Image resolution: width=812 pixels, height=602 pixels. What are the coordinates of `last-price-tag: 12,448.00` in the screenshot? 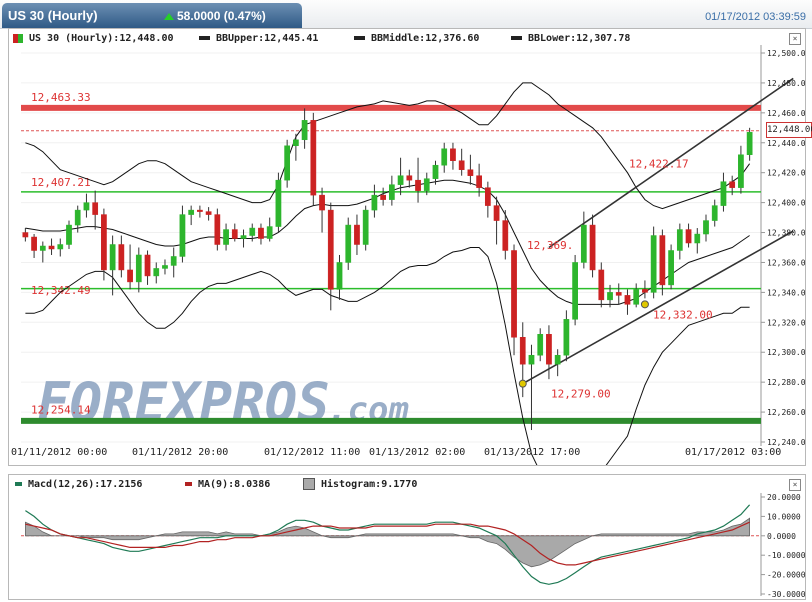 It's located at (789, 130).